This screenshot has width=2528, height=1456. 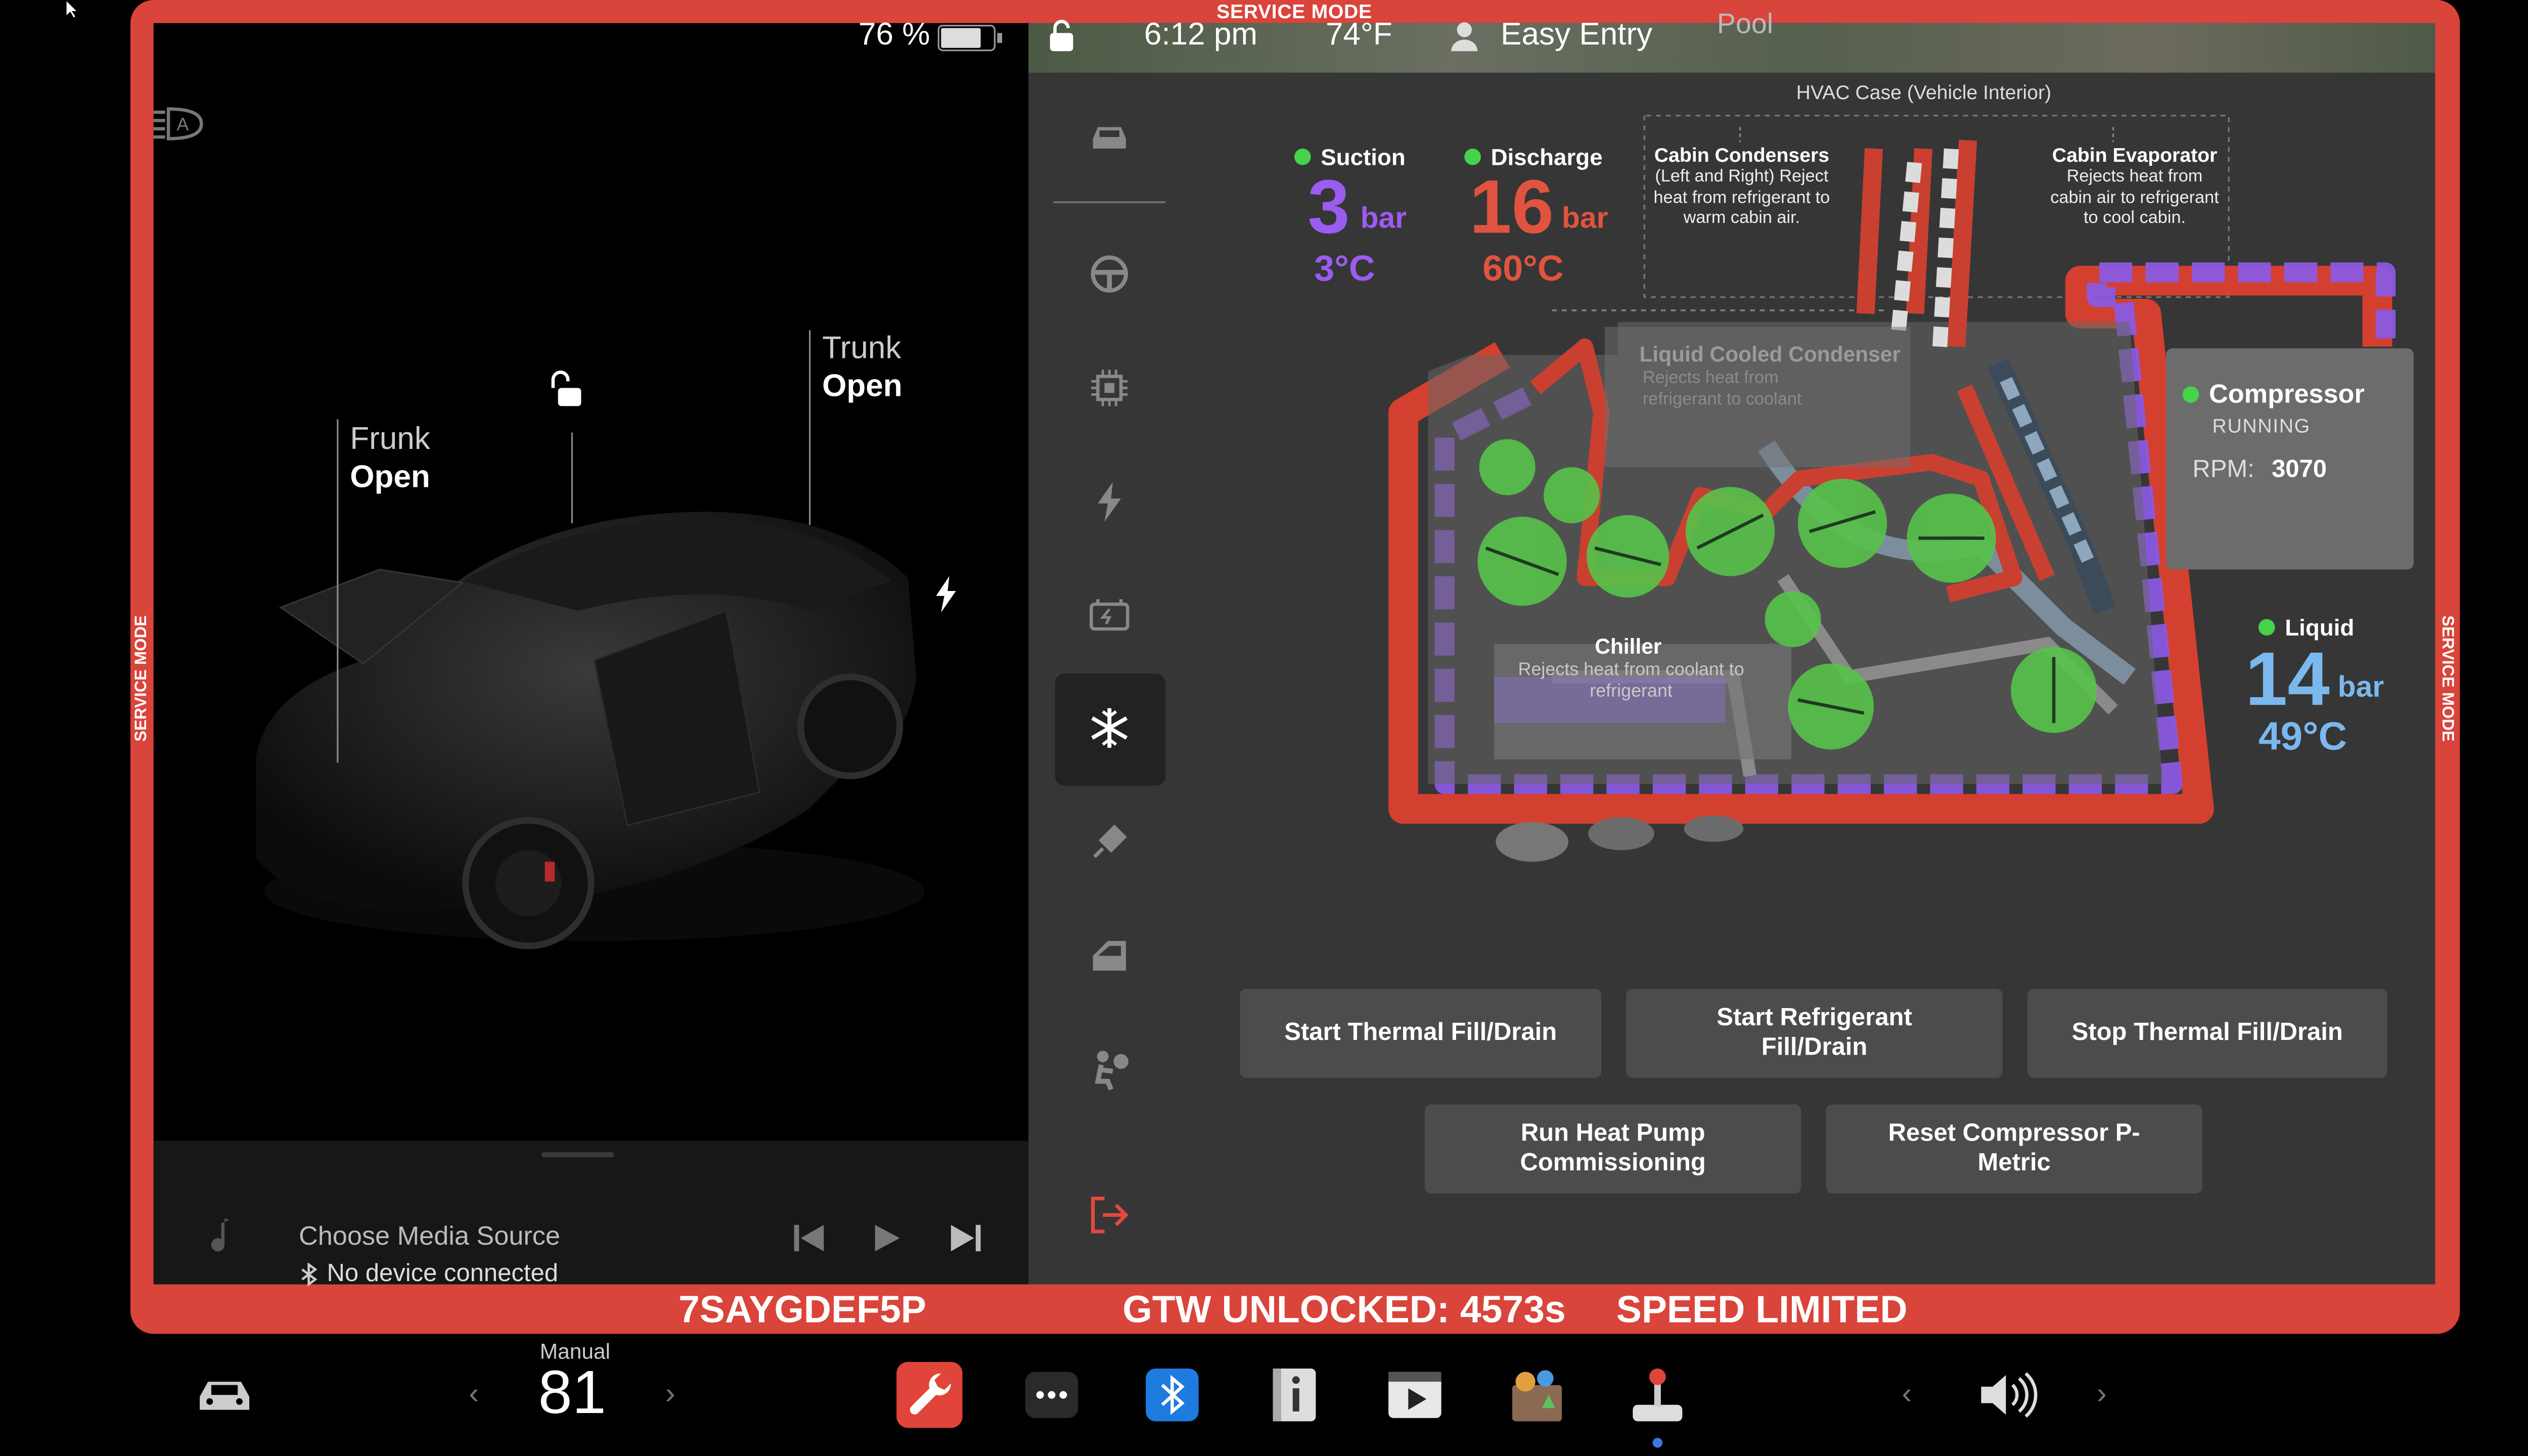 I want to click on nav-divider, so click(x=1109, y=202).